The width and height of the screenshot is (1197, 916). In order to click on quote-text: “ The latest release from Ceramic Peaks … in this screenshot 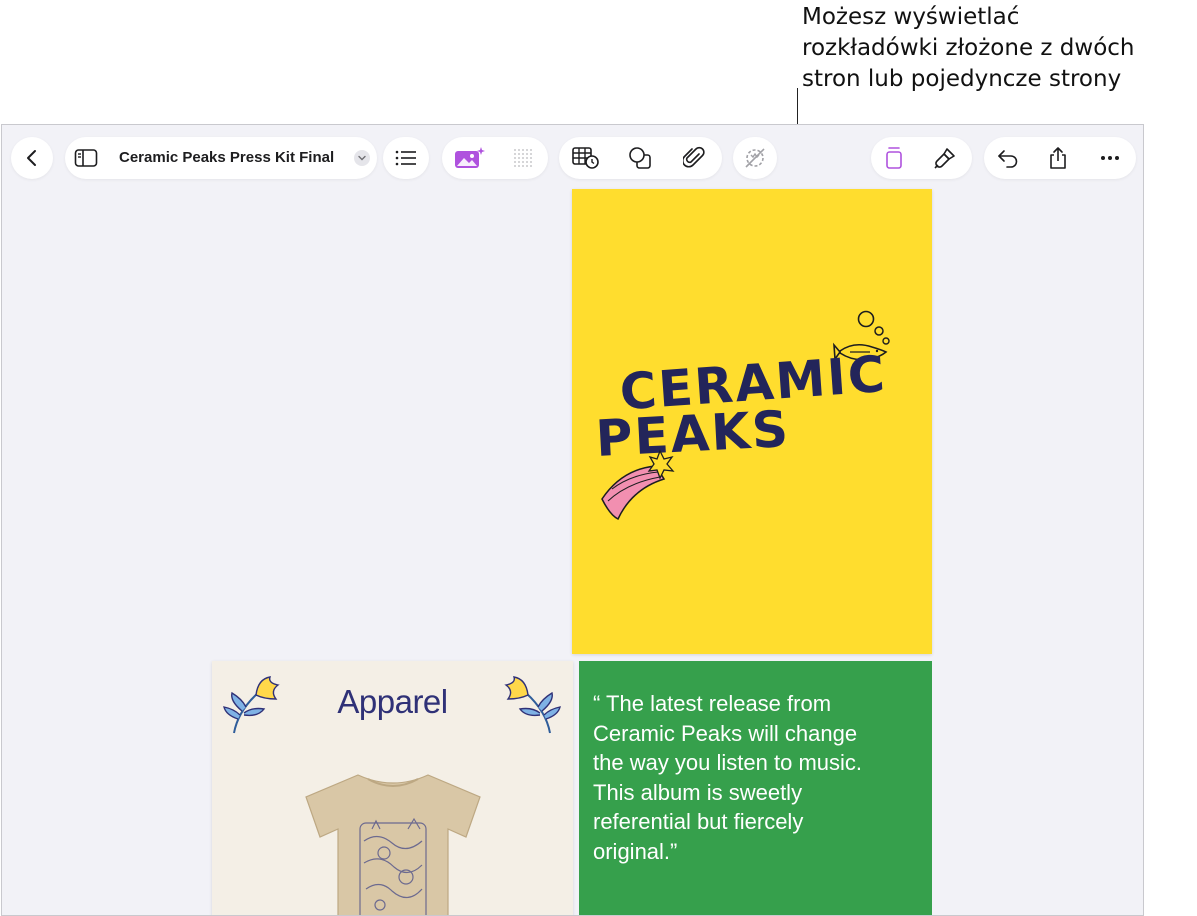, I will do `click(755, 777)`.